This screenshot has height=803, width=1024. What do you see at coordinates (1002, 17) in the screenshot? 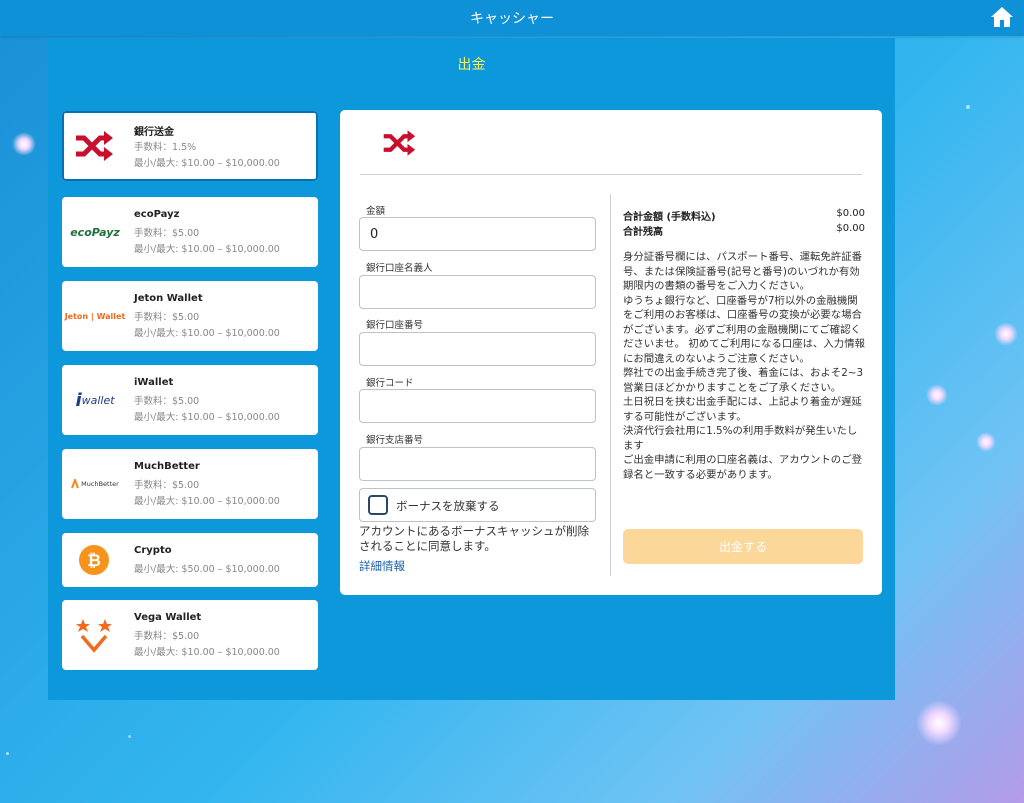
I see `home-icon` at bounding box center [1002, 17].